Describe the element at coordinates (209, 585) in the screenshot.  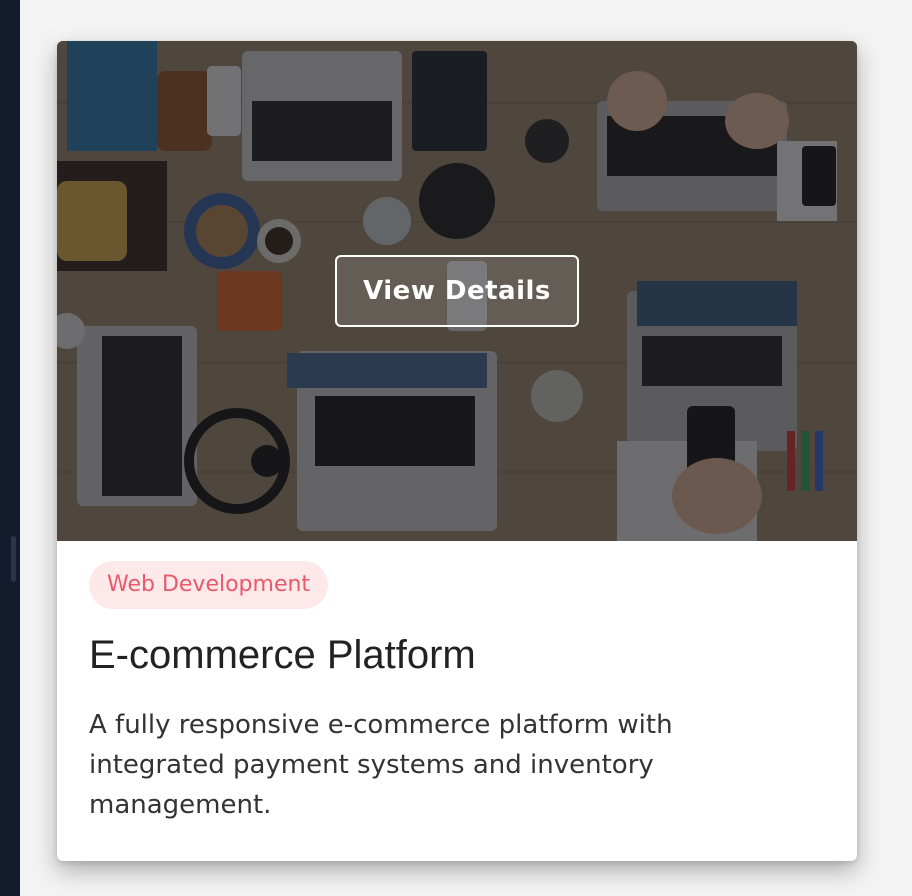
I see `category-badge: Web Development` at that location.